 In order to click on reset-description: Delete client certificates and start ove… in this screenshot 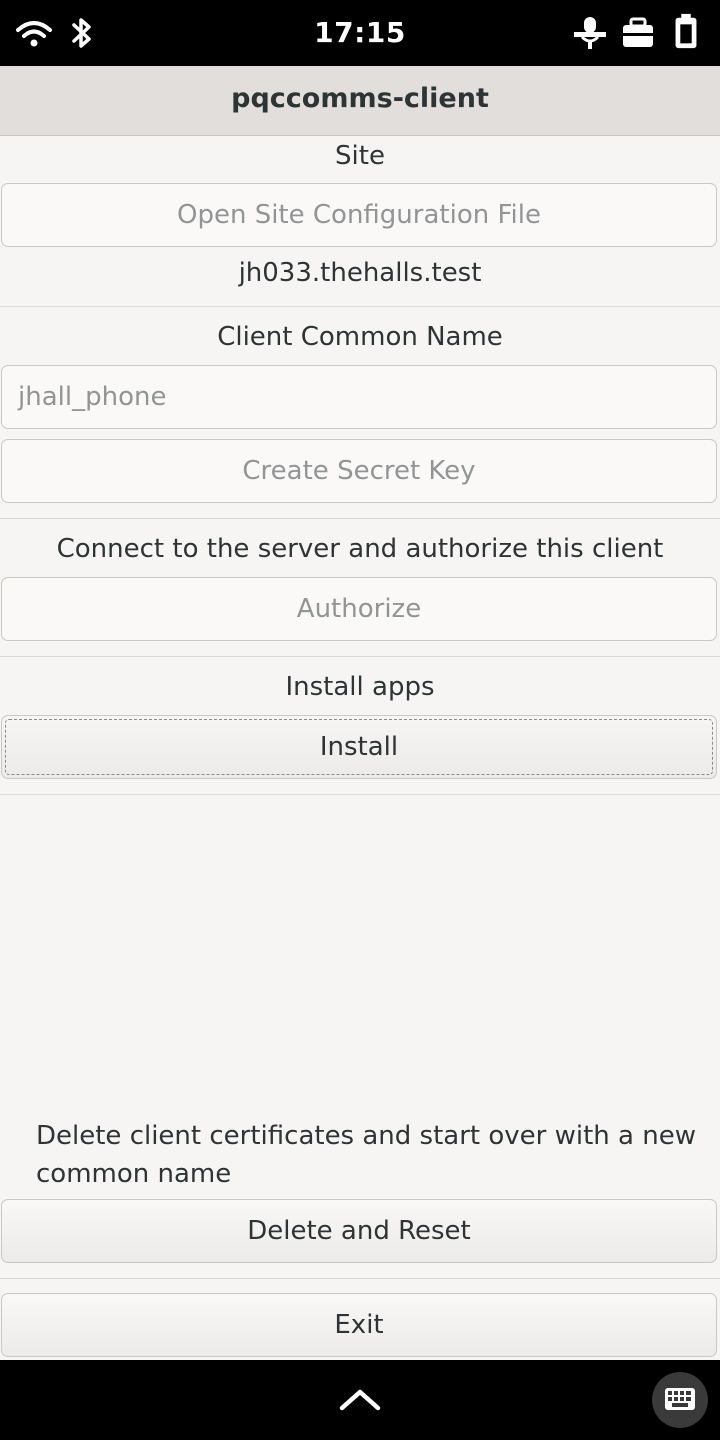, I will do `click(366, 1155)`.